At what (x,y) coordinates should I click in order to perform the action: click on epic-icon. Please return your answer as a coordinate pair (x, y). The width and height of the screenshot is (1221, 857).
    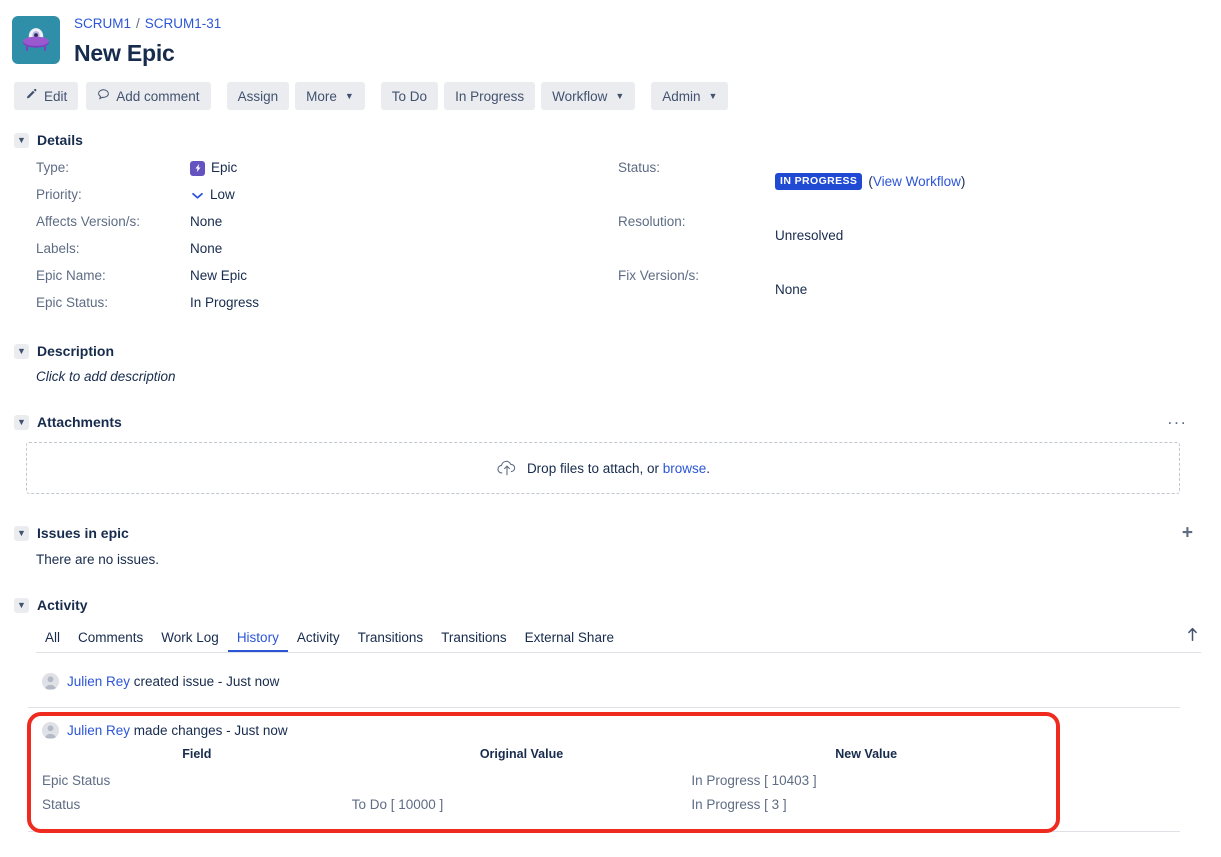
    Looking at the image, I should click on (197, 168).